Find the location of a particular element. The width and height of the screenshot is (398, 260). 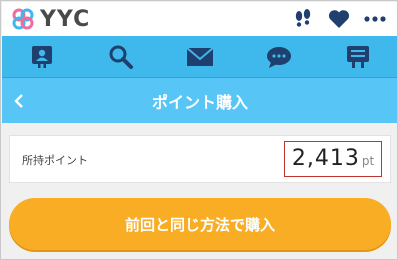

header-actions is located at coordinates (339, 19).